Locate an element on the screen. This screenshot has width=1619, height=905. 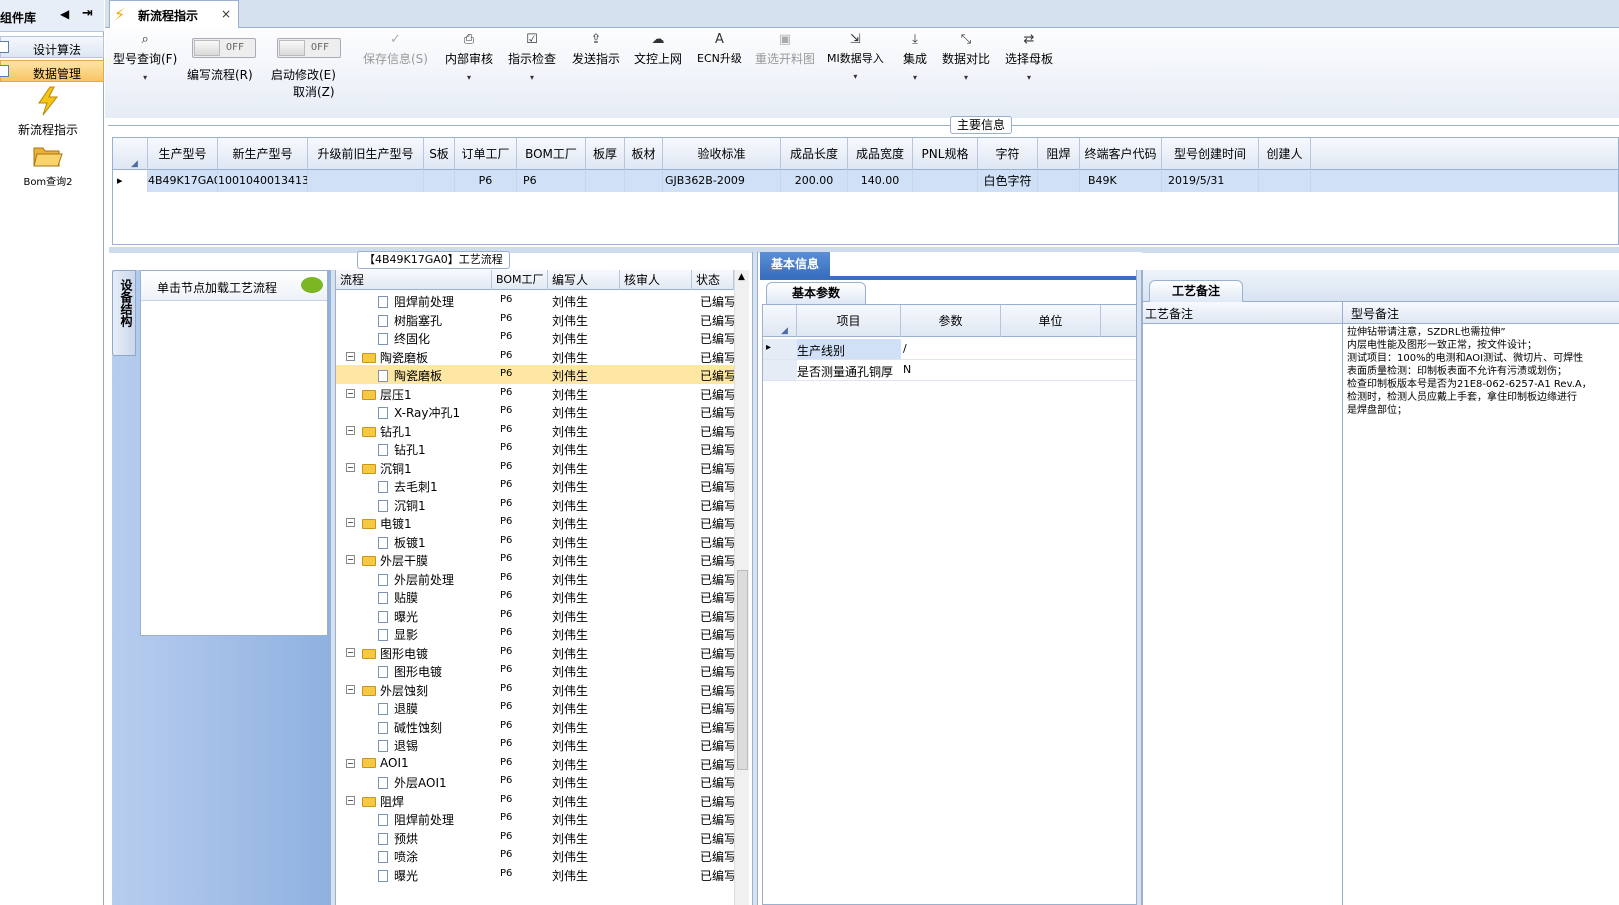
tree-leaf-row: 外层前处理 P6 刘伟生 已编写 is located at coordinates (536, 578).